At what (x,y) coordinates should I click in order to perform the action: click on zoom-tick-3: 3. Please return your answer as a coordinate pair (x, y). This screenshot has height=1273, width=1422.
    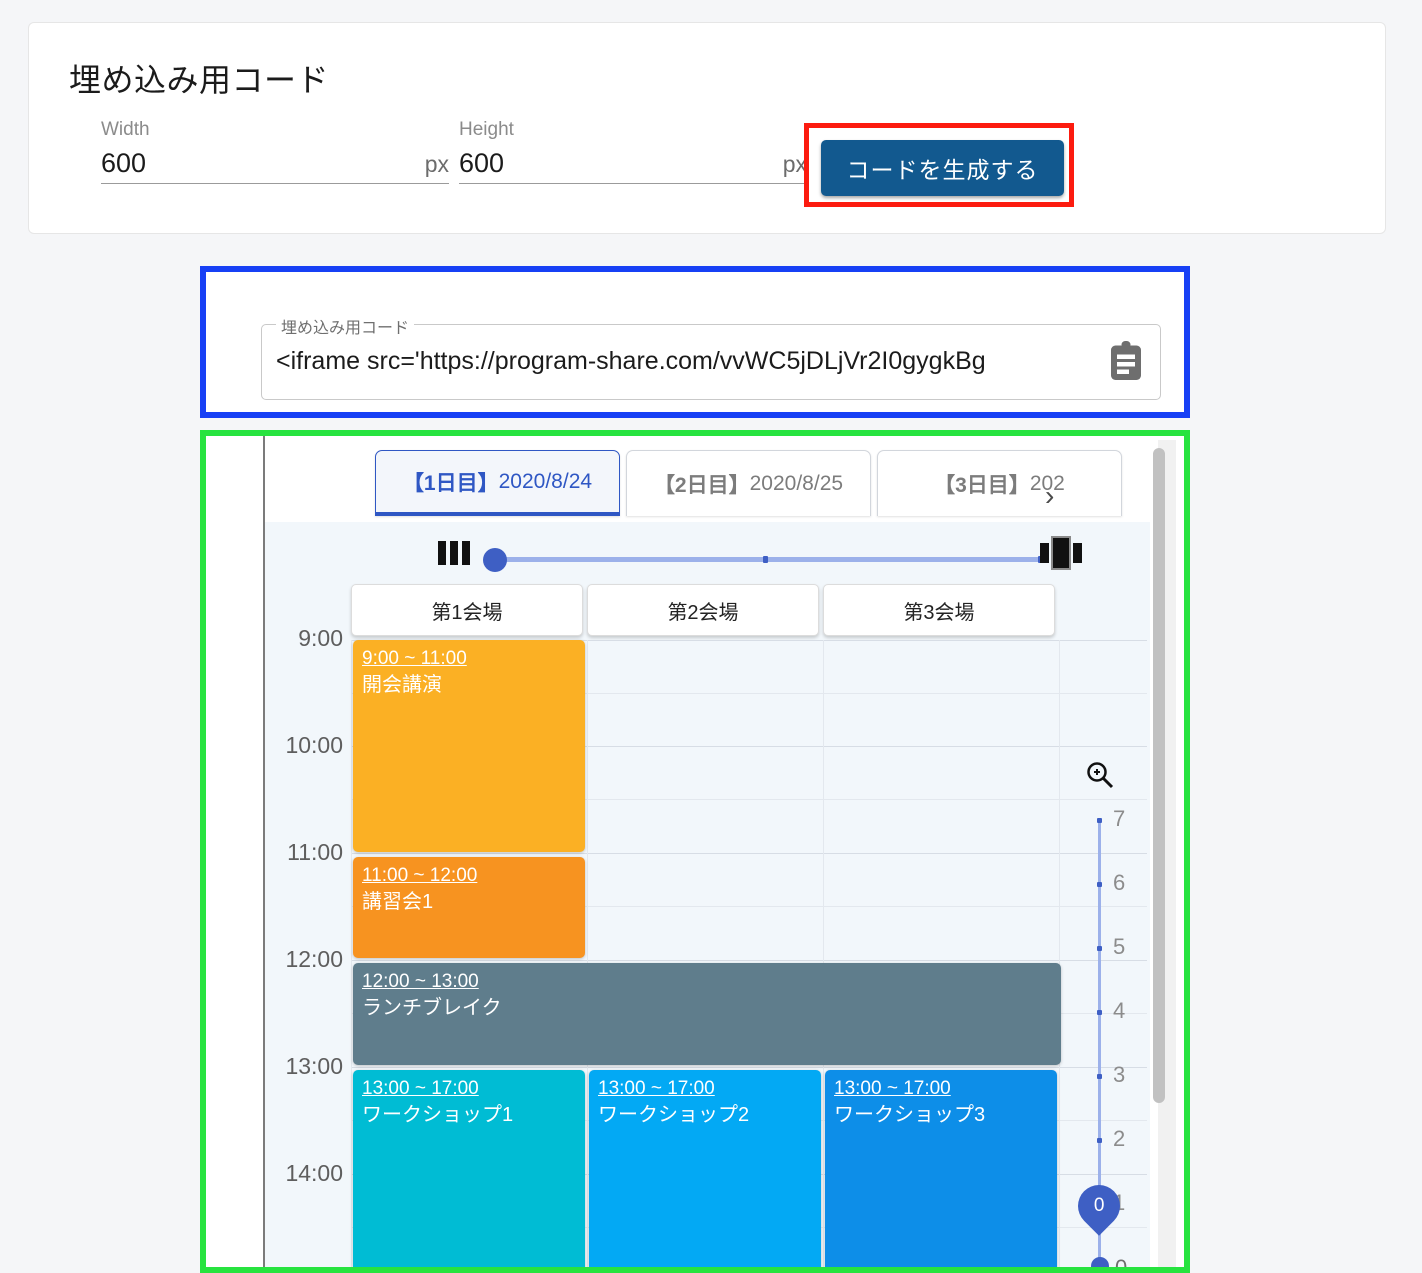
    Looking at the image, I should click on (1119, 1074).